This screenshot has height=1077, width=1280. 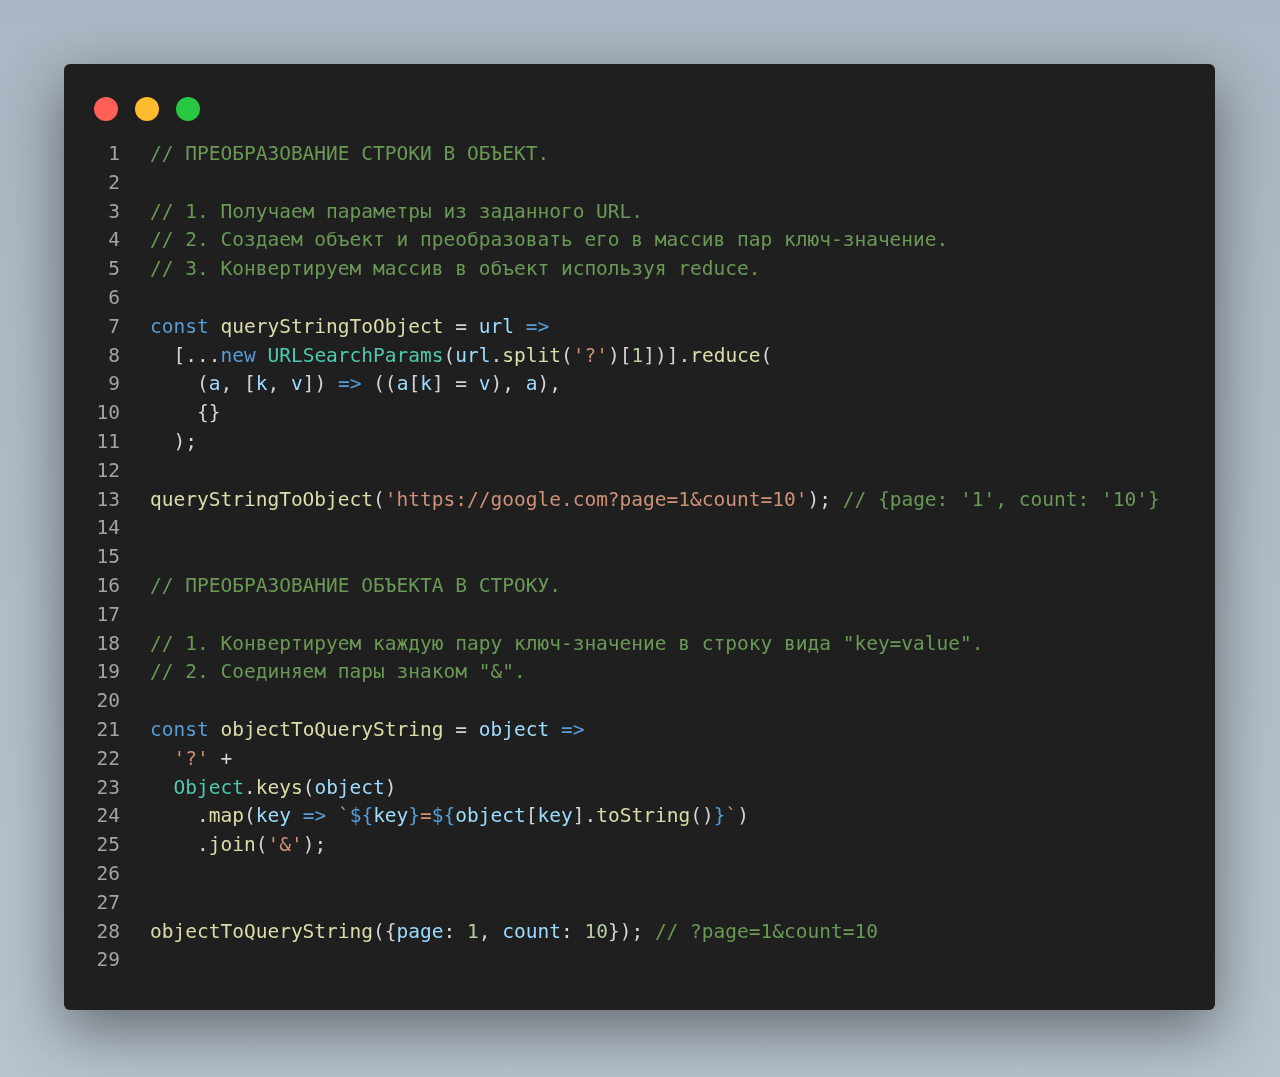 I want to click on code-line: {}, so click(x=208, y=413).